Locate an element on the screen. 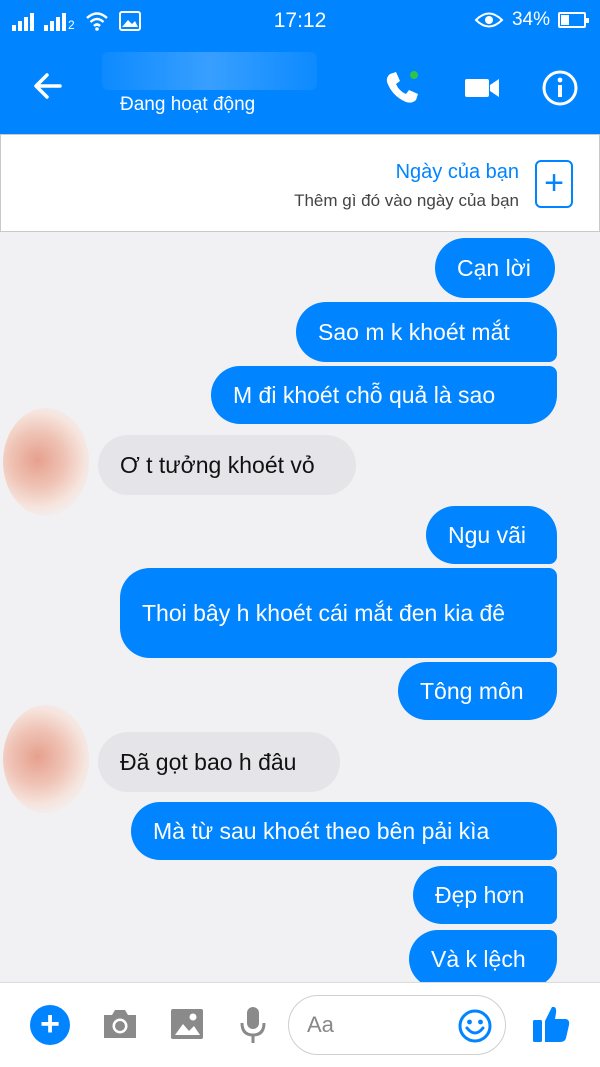 This screenshot has width=600, height=1067. conversation-header: Đang hoạt động is located at coordinates (300, 88).